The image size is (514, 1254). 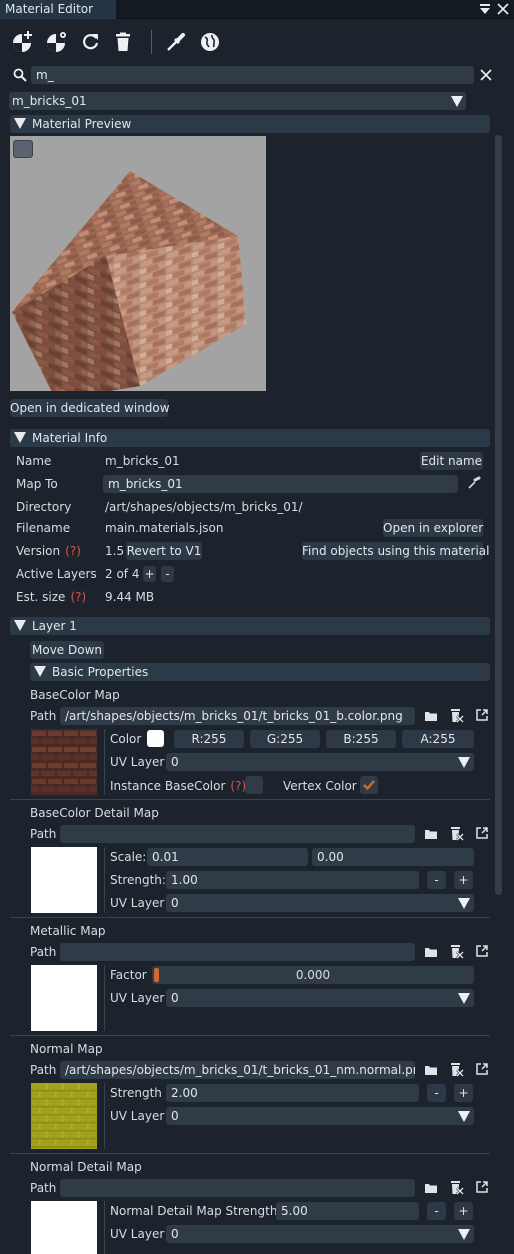 What do you see at coordinates (64, 880) in the screenshot?
I see `basecolor-detail-thumbnail` at bounding box center [64, 880].